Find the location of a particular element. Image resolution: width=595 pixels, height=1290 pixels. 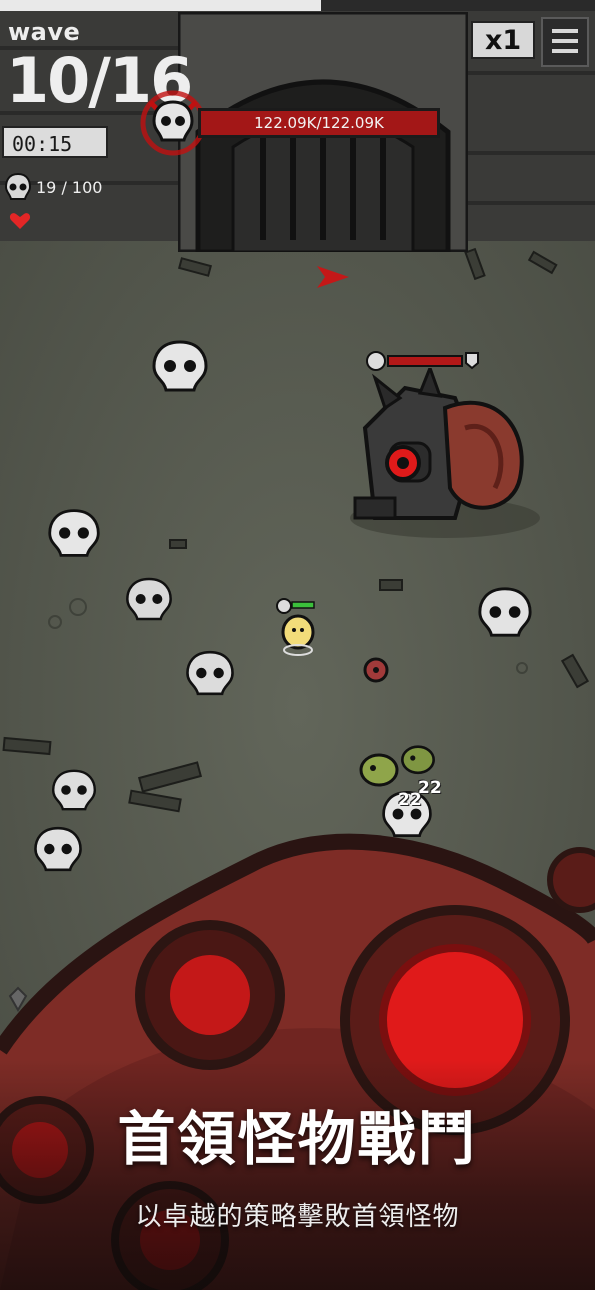

timer-text: 00:15 is located at coordinates (42, 144).